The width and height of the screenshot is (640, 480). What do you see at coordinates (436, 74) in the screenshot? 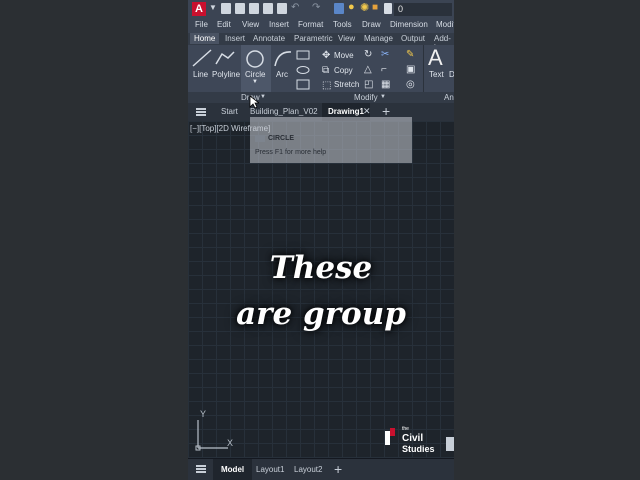
I see `text-tool-label: Text` at bounding box center [436, 74].